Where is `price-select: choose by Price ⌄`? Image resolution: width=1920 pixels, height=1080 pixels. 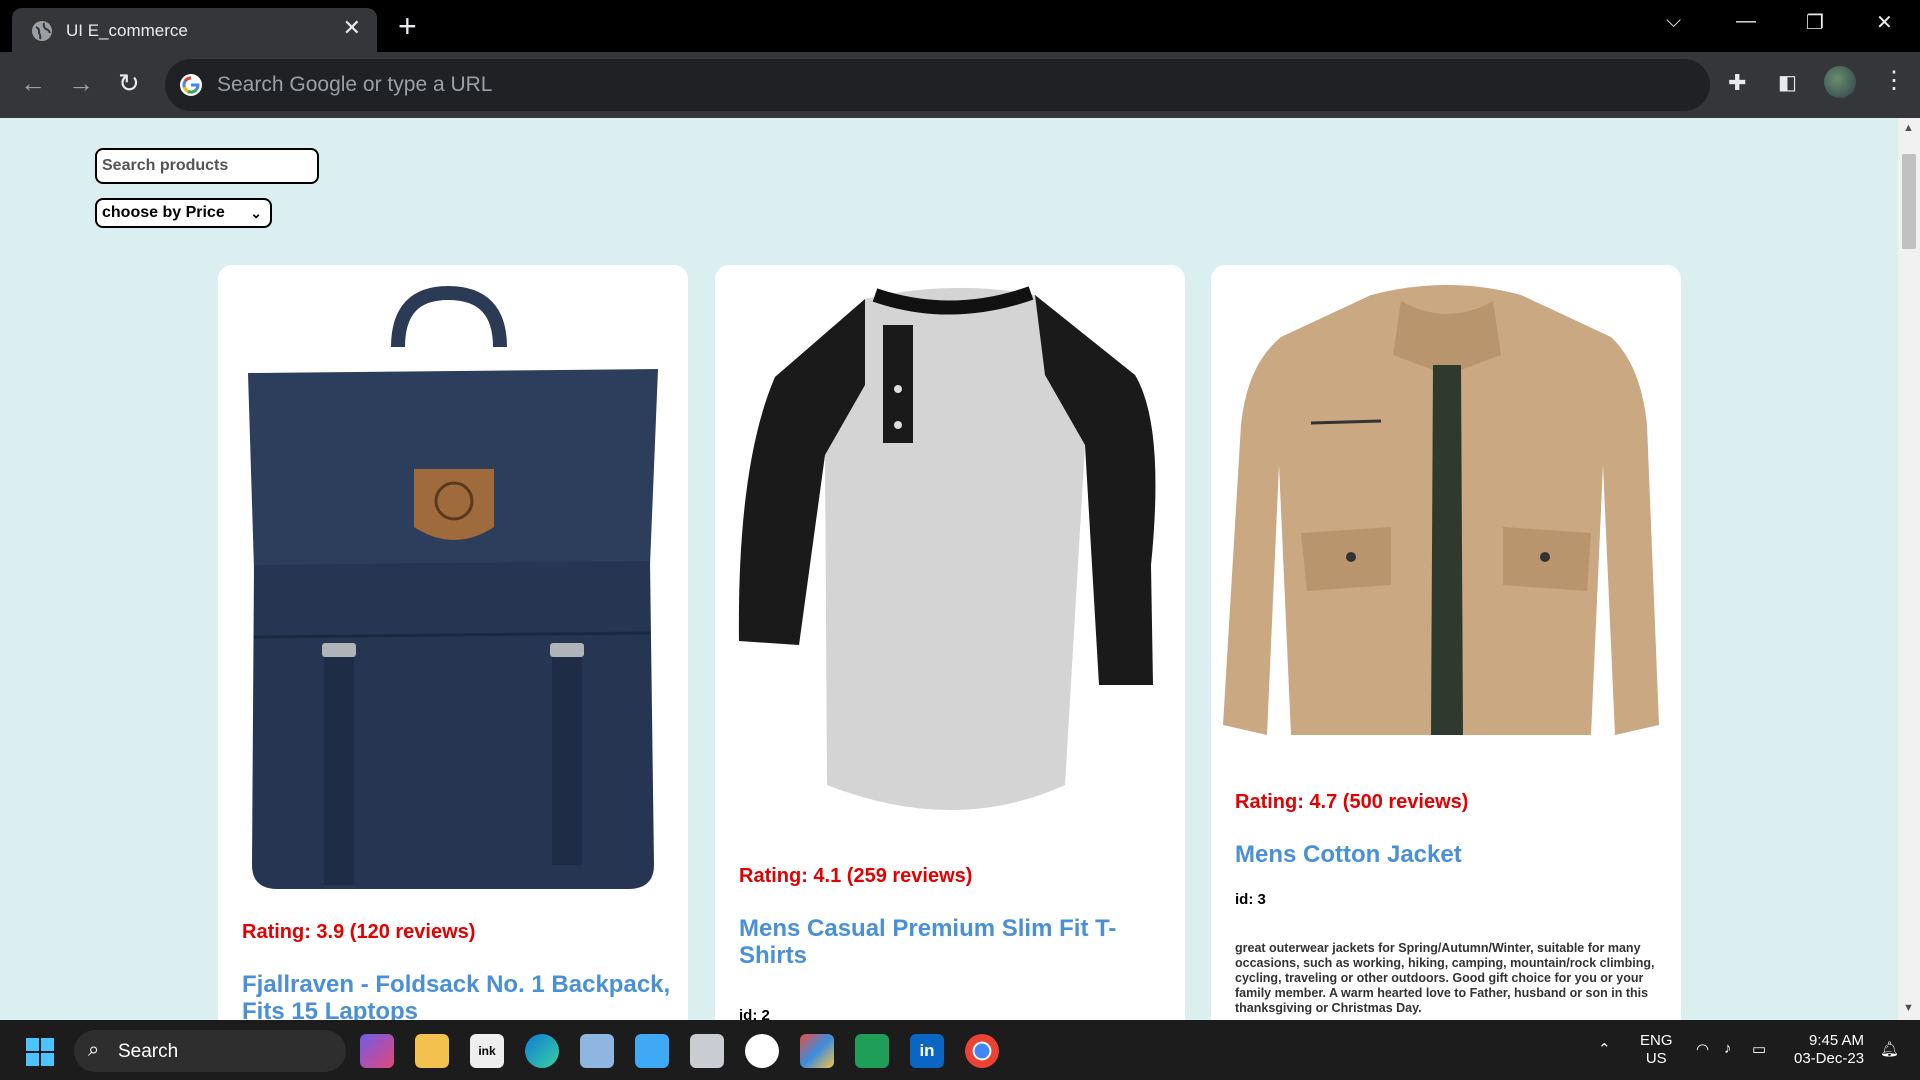
price-select: choose by Price ⌄ is located at coordinates (183, 213).